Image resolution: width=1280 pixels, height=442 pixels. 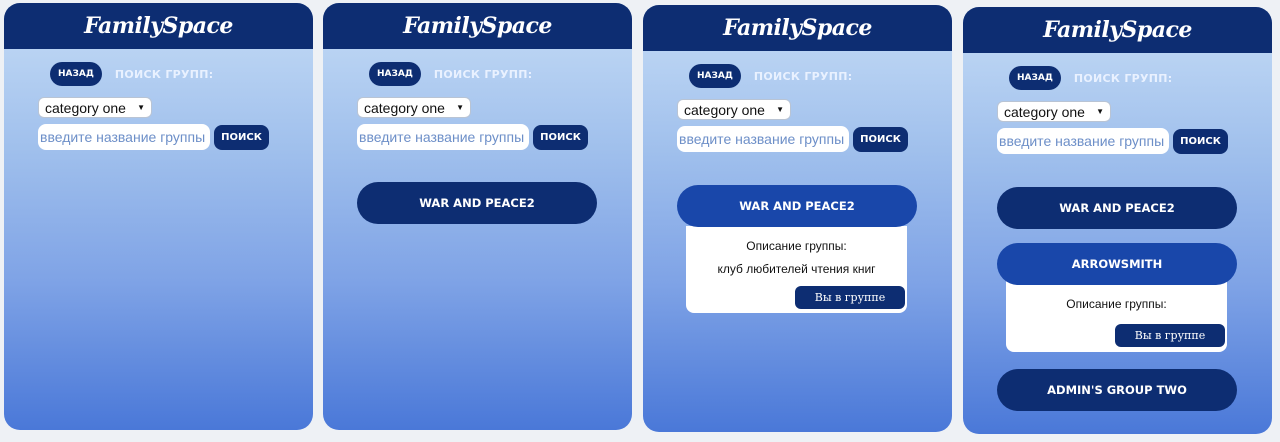 I want to click on description-text: клуб любителей чтения книг, so click(x=796, y=269).